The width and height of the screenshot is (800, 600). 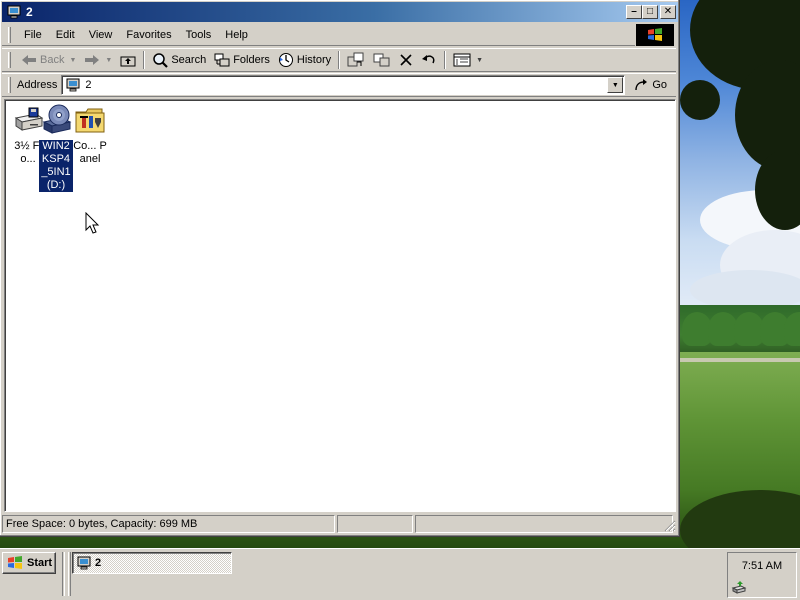 What do you see at coordinates (318, 35) in the screenshot?
I see `menu-bar: File Edit View Favorites Tools Help` at bounding box center [318, 35].